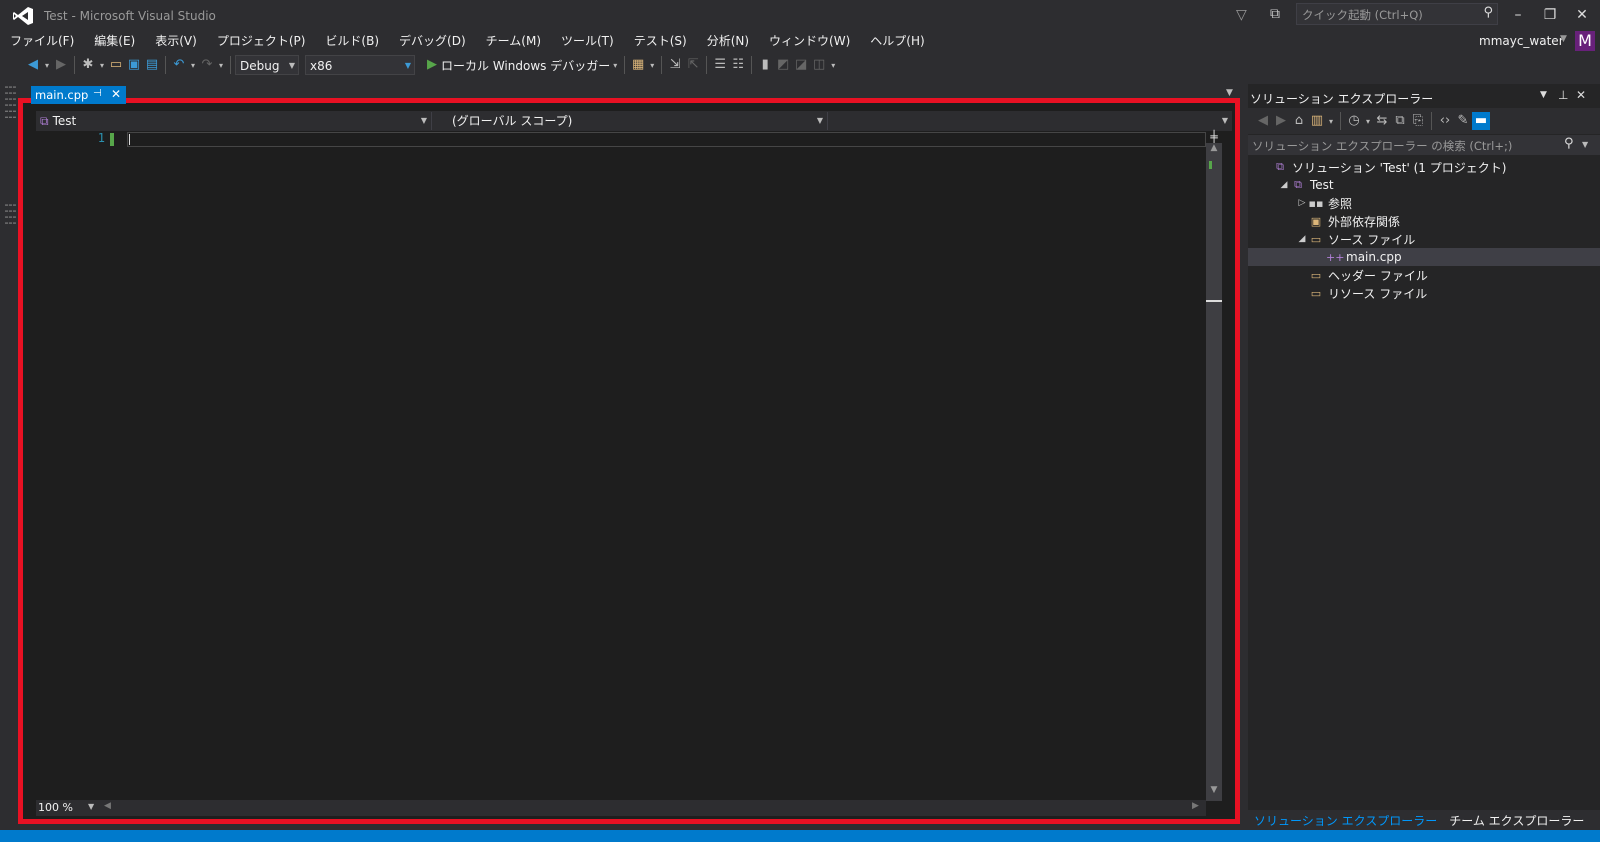 The height and width of the screenshot is (842, 1600). What do you see at coordinates (88, 65) in the screenshot?
I see `new-project-icon: ✱` at bounding box center [88, 65].